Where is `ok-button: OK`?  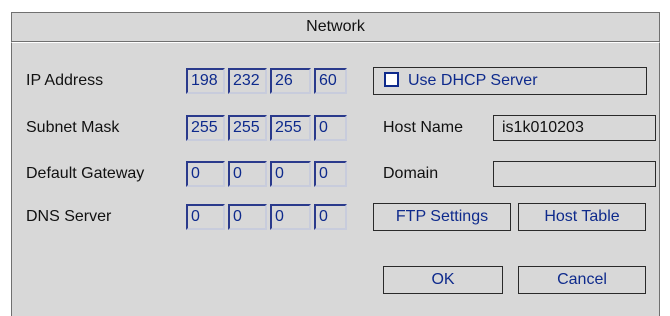 ok-button: OK is located at coordinates (443, 280).